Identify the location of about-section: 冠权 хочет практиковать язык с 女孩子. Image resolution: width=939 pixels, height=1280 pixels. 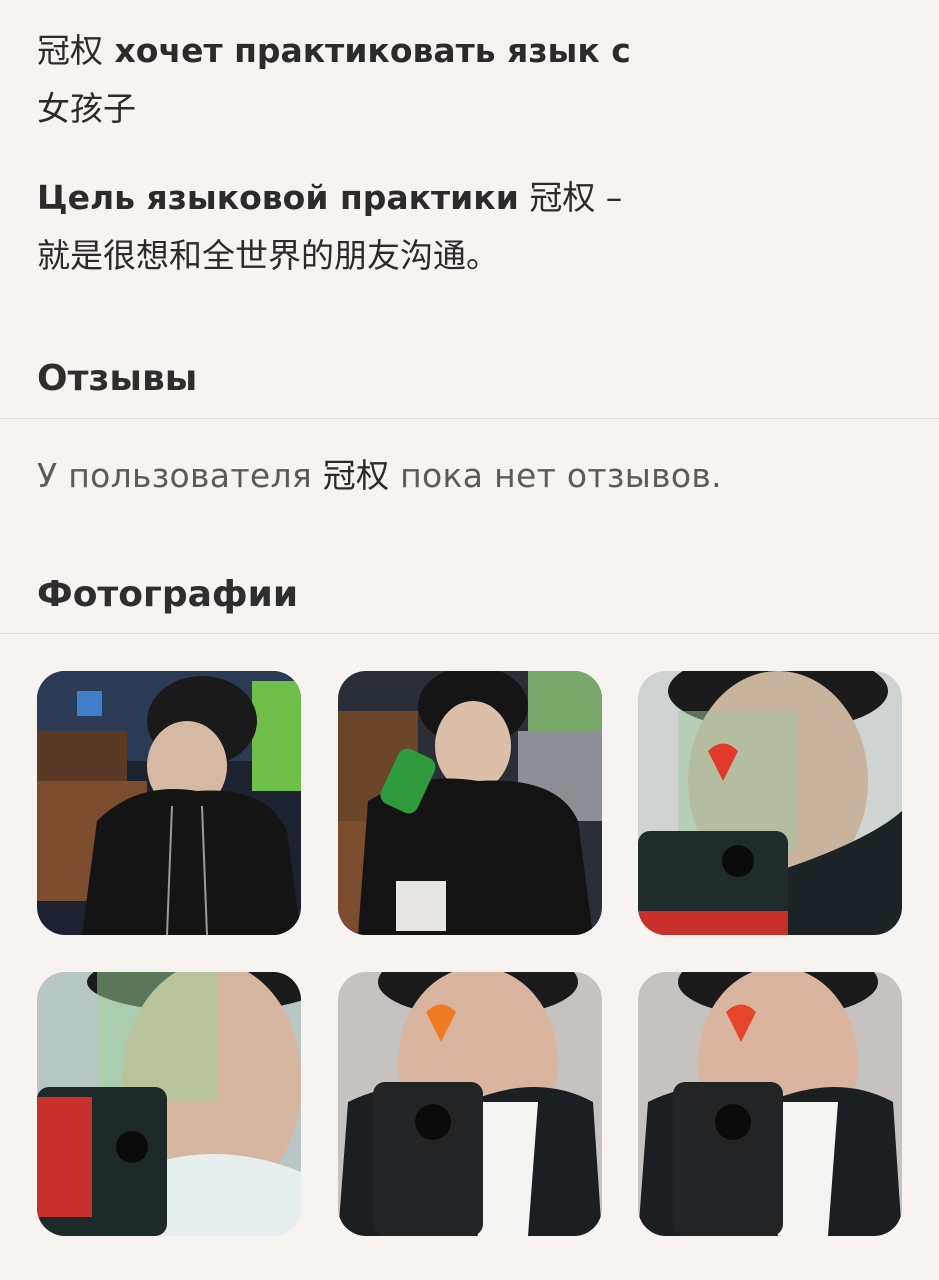
(469, 80).